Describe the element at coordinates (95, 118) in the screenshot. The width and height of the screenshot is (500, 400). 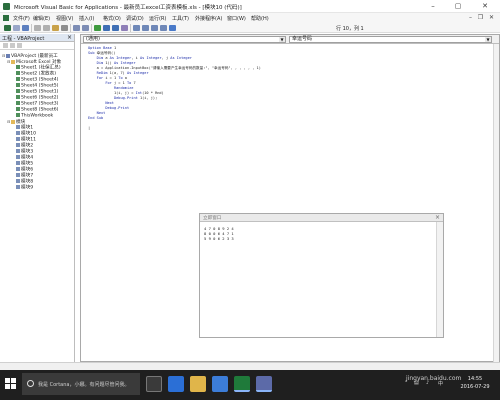
I see `code-line: End Sub` at that location.